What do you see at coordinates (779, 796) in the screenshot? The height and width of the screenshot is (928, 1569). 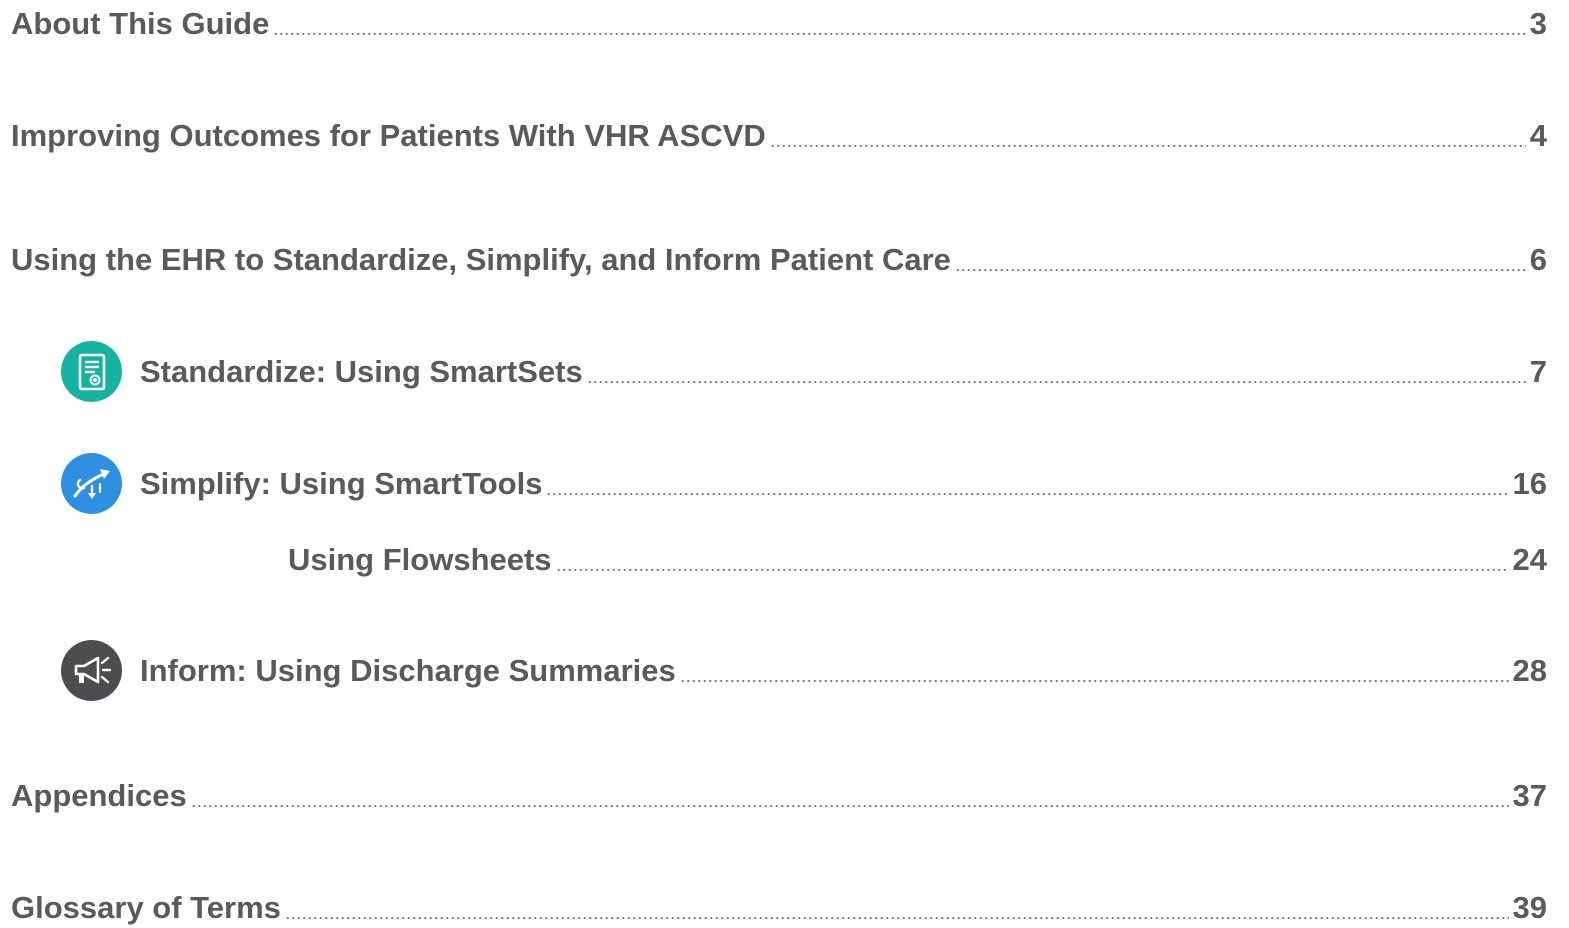 I see `toc-entry-appendices: Appendices 37` at bounding box center [779, 796].